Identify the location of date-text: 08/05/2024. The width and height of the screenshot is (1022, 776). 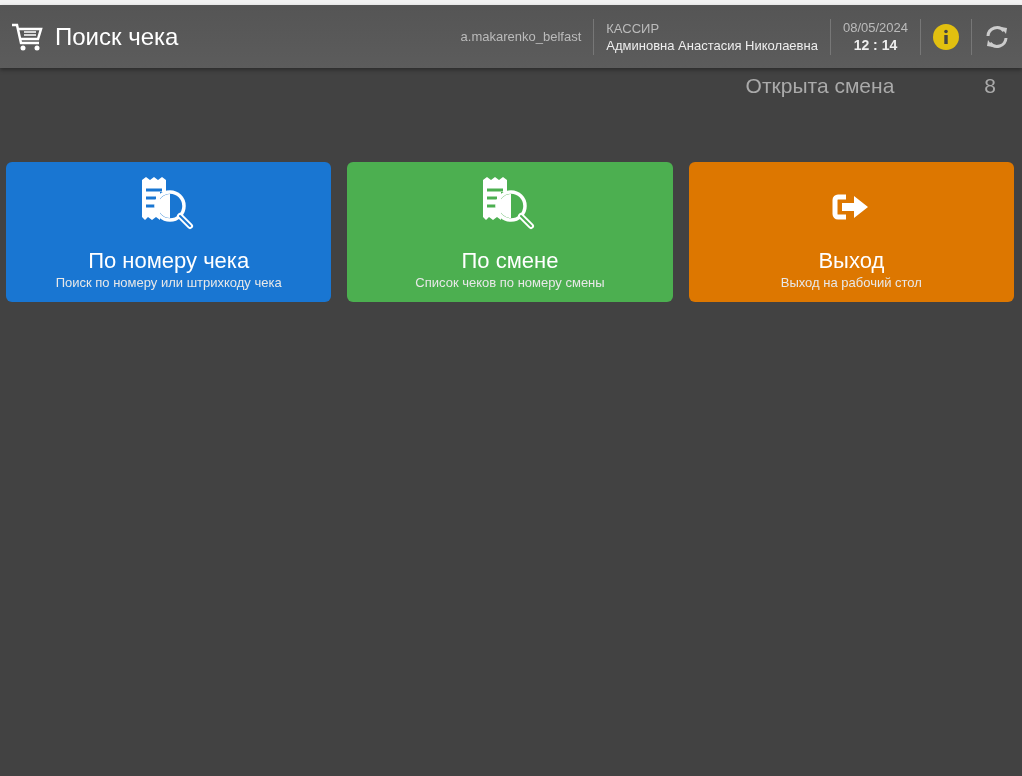
(875, 27).